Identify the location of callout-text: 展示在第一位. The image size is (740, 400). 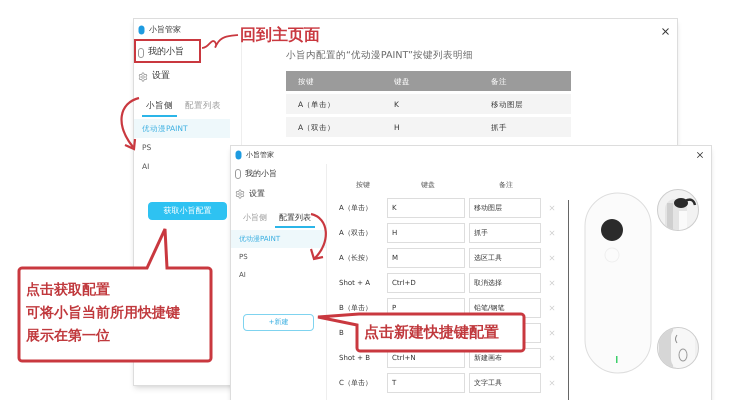
(68, 336).